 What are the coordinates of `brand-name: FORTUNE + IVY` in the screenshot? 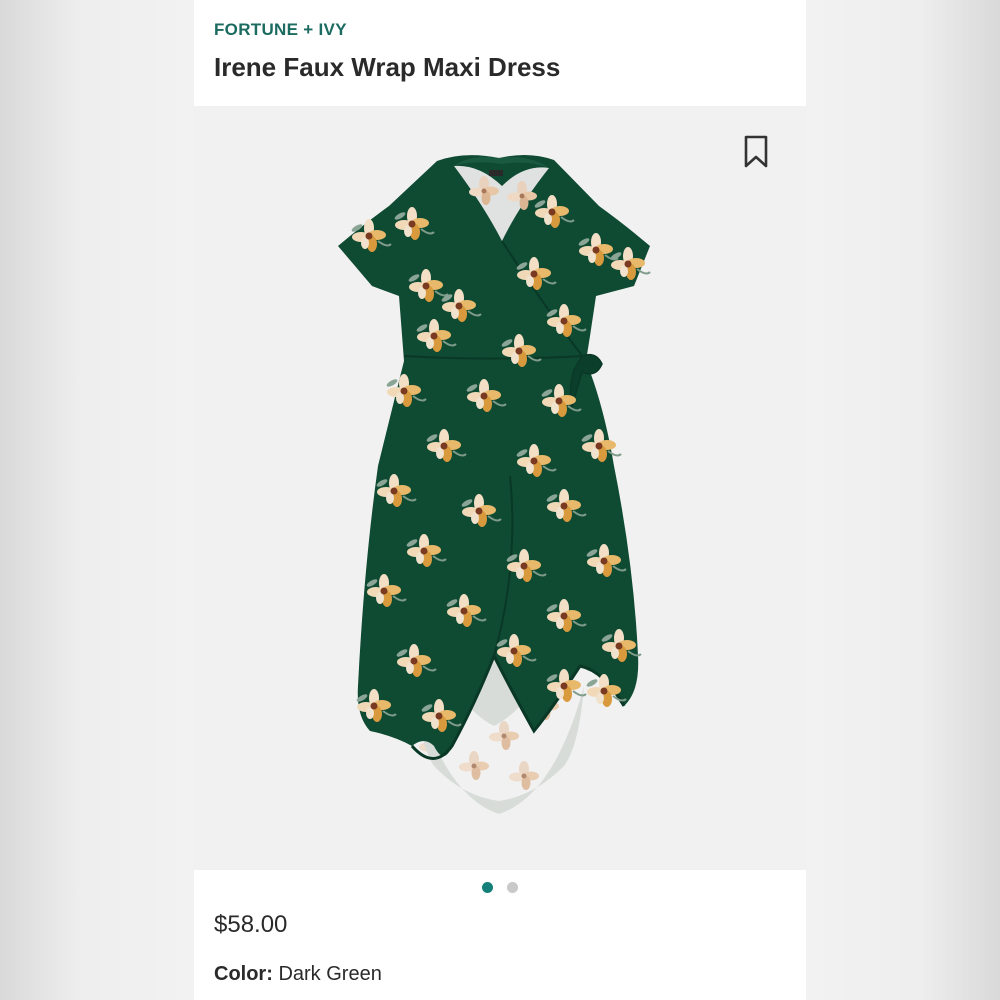 It's located at (280, 30).